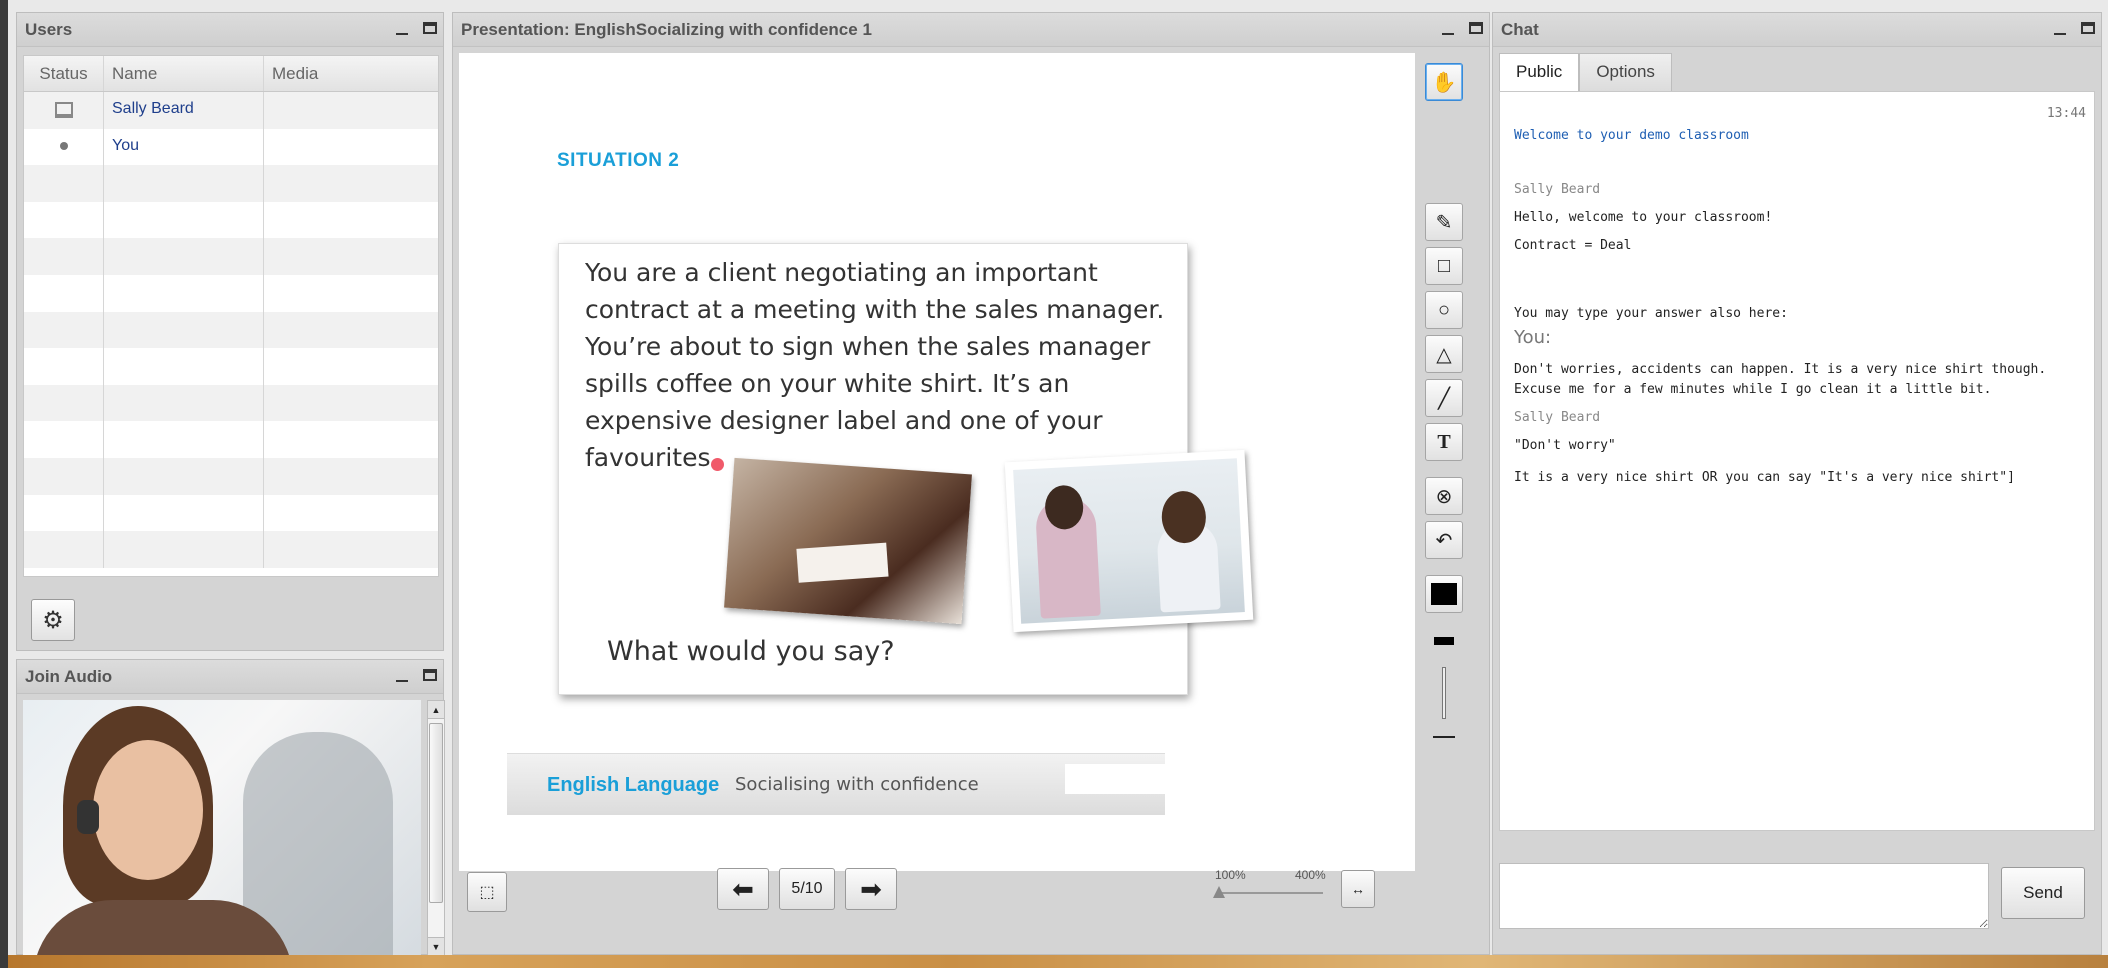 Image resolution: width=2108 pixels, height=968 pixels. I want to click on chat-input, so click(1744, 896).